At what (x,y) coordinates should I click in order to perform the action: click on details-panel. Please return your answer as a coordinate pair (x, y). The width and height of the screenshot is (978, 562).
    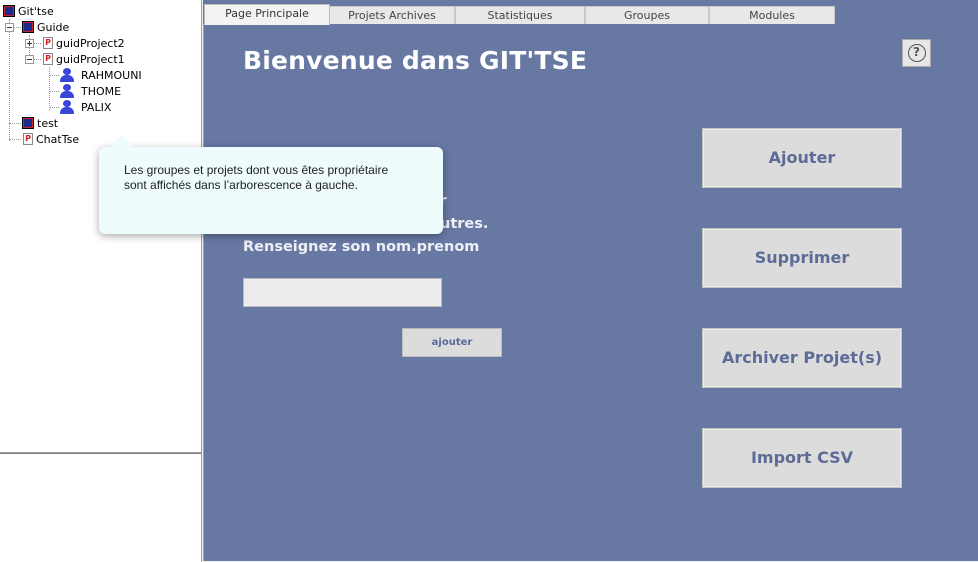
    Looking at the image, I should click on (101, 507).